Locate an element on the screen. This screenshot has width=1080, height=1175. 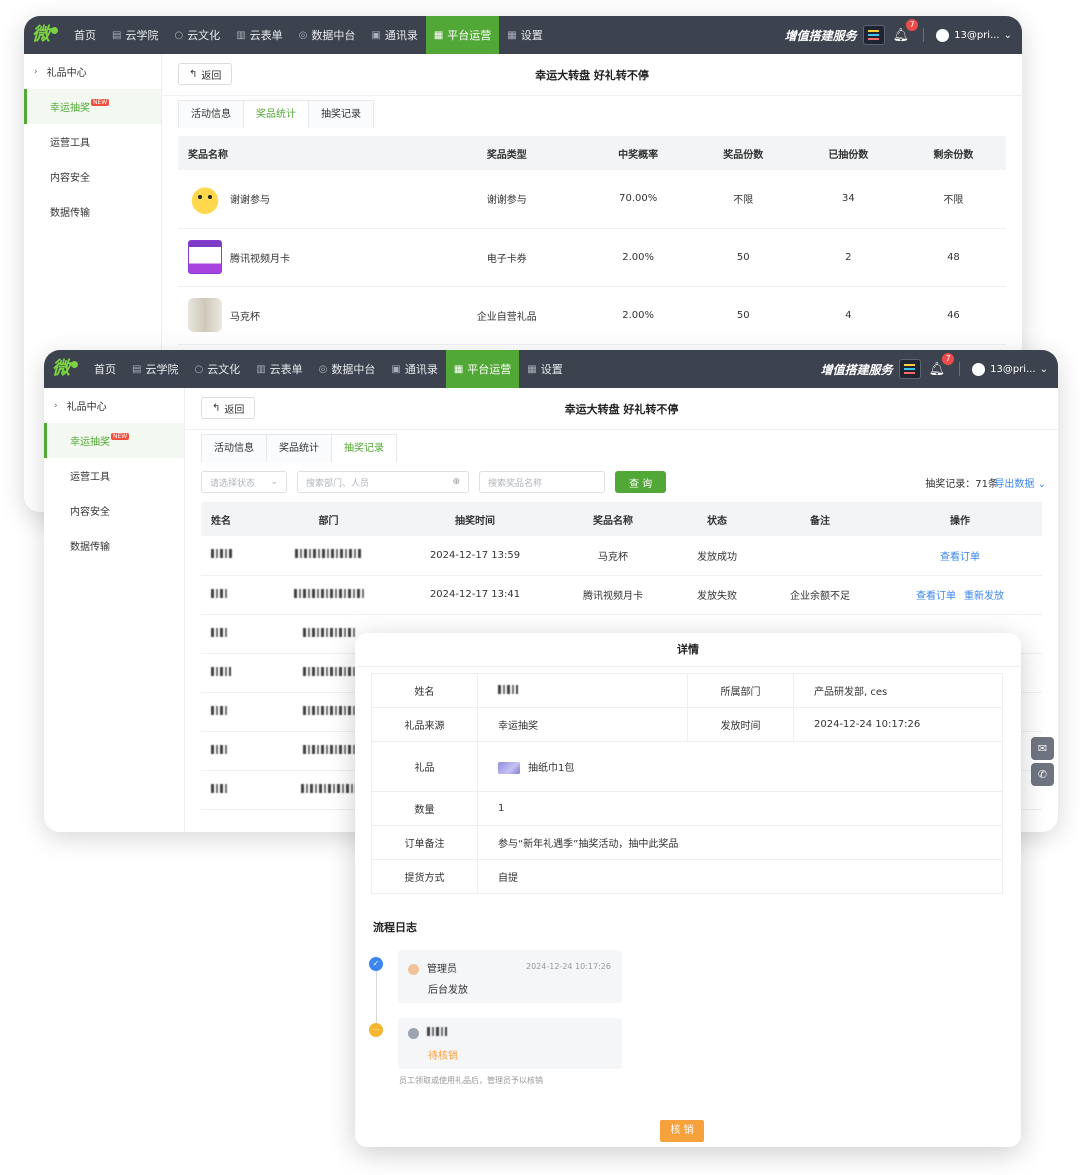
dept-person-search-input: 搜索部门、人员 ⊕ is located at coordinates (383, 482).